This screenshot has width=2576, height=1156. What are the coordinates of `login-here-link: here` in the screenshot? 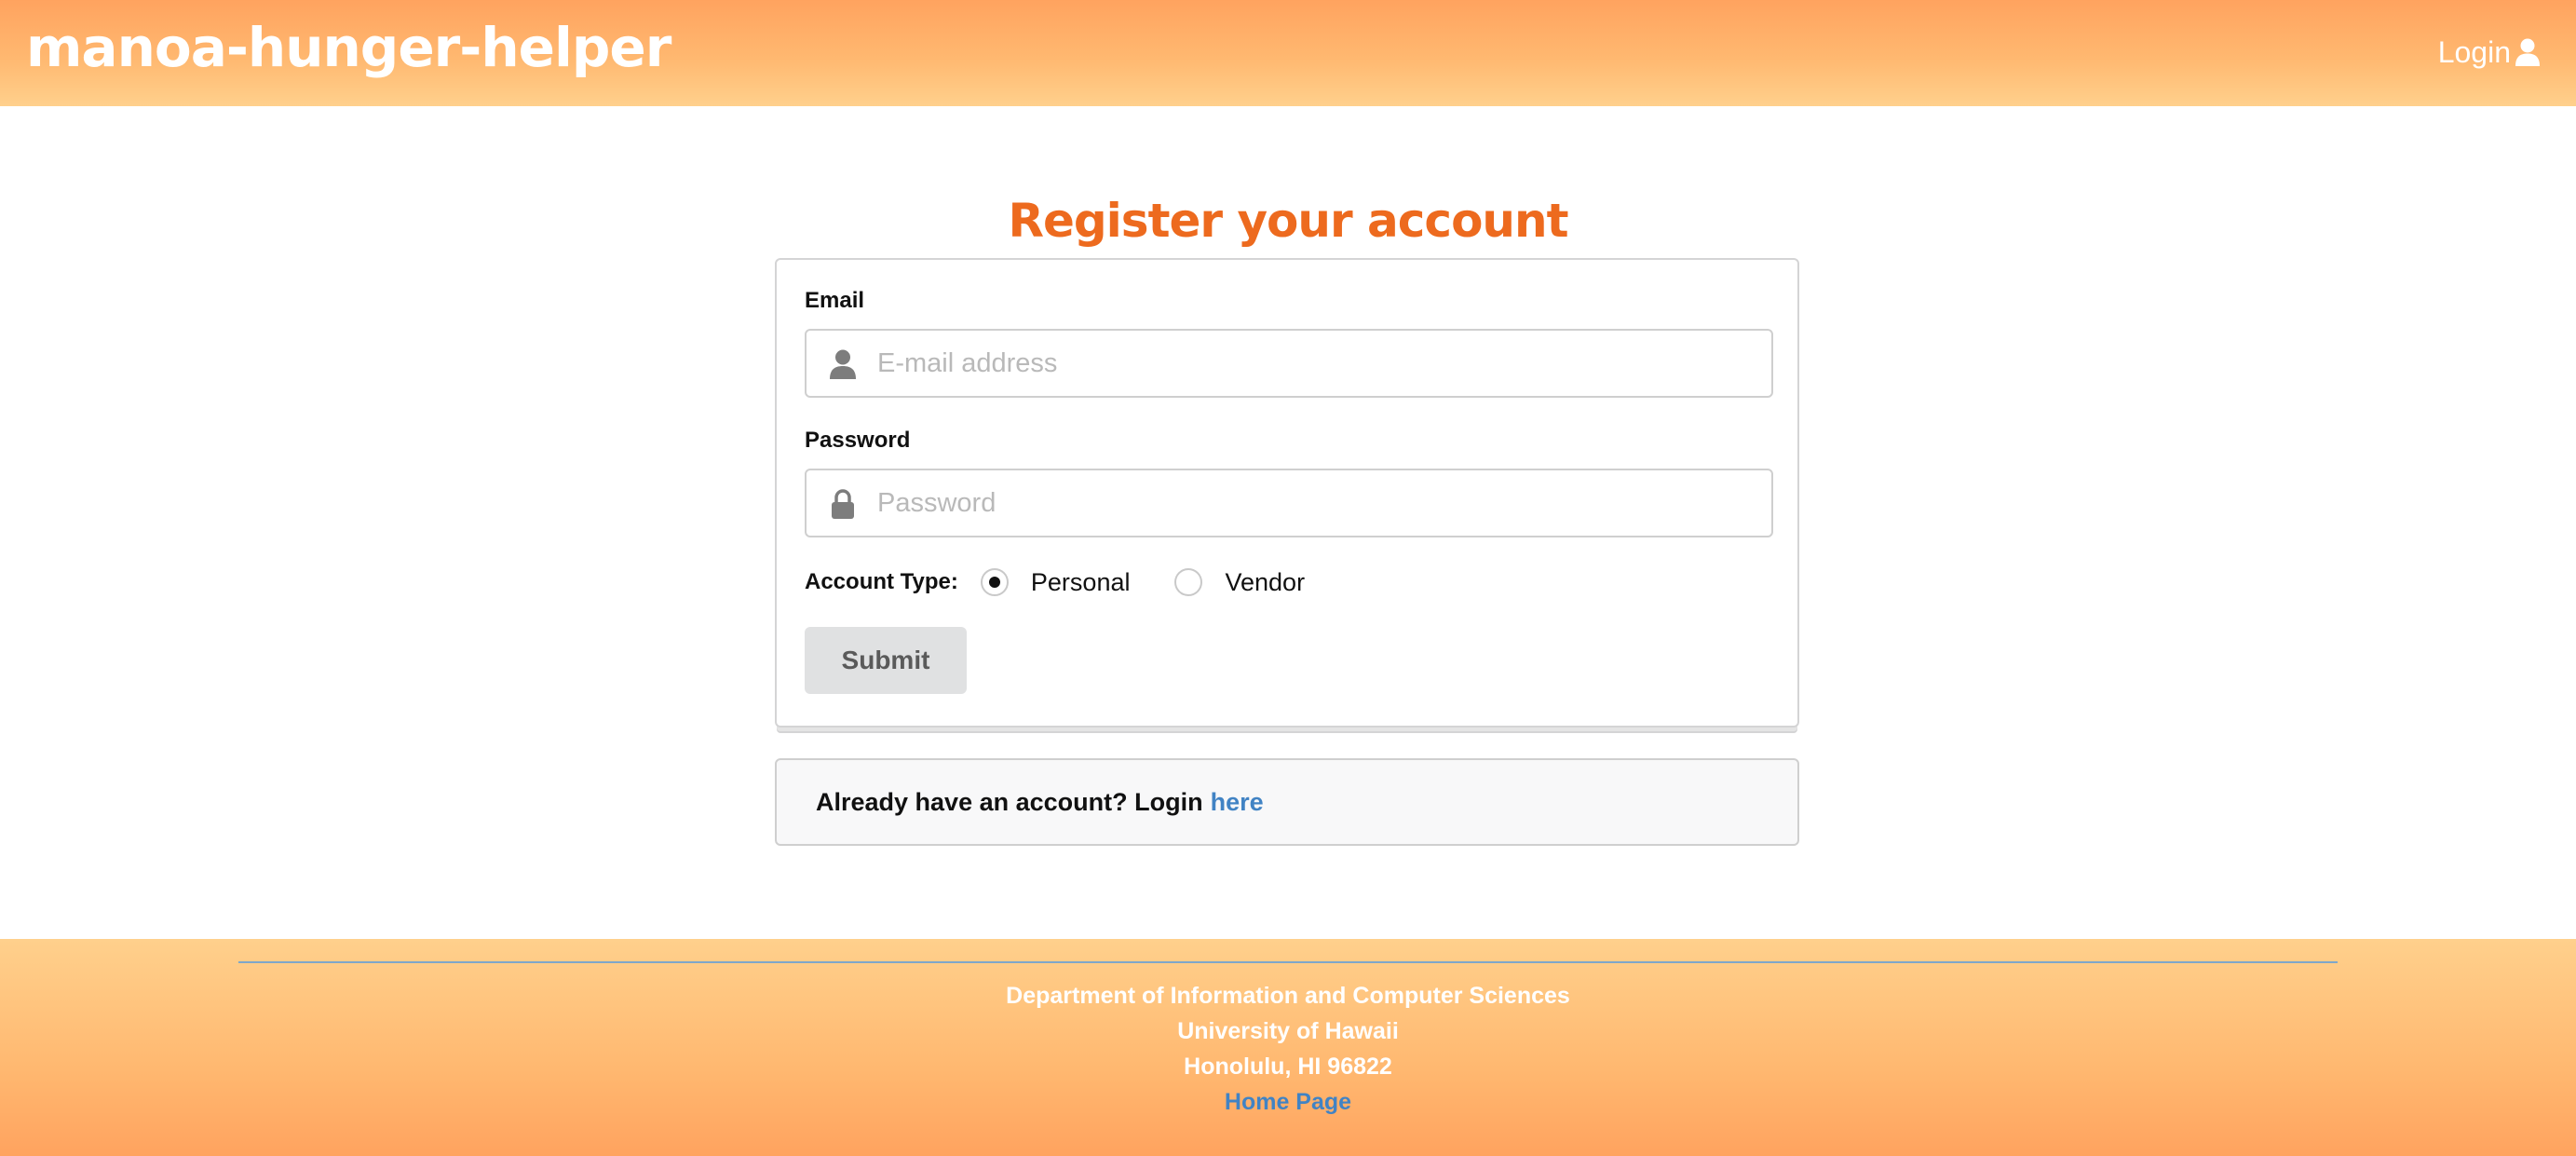 It's located at (1237, 802).